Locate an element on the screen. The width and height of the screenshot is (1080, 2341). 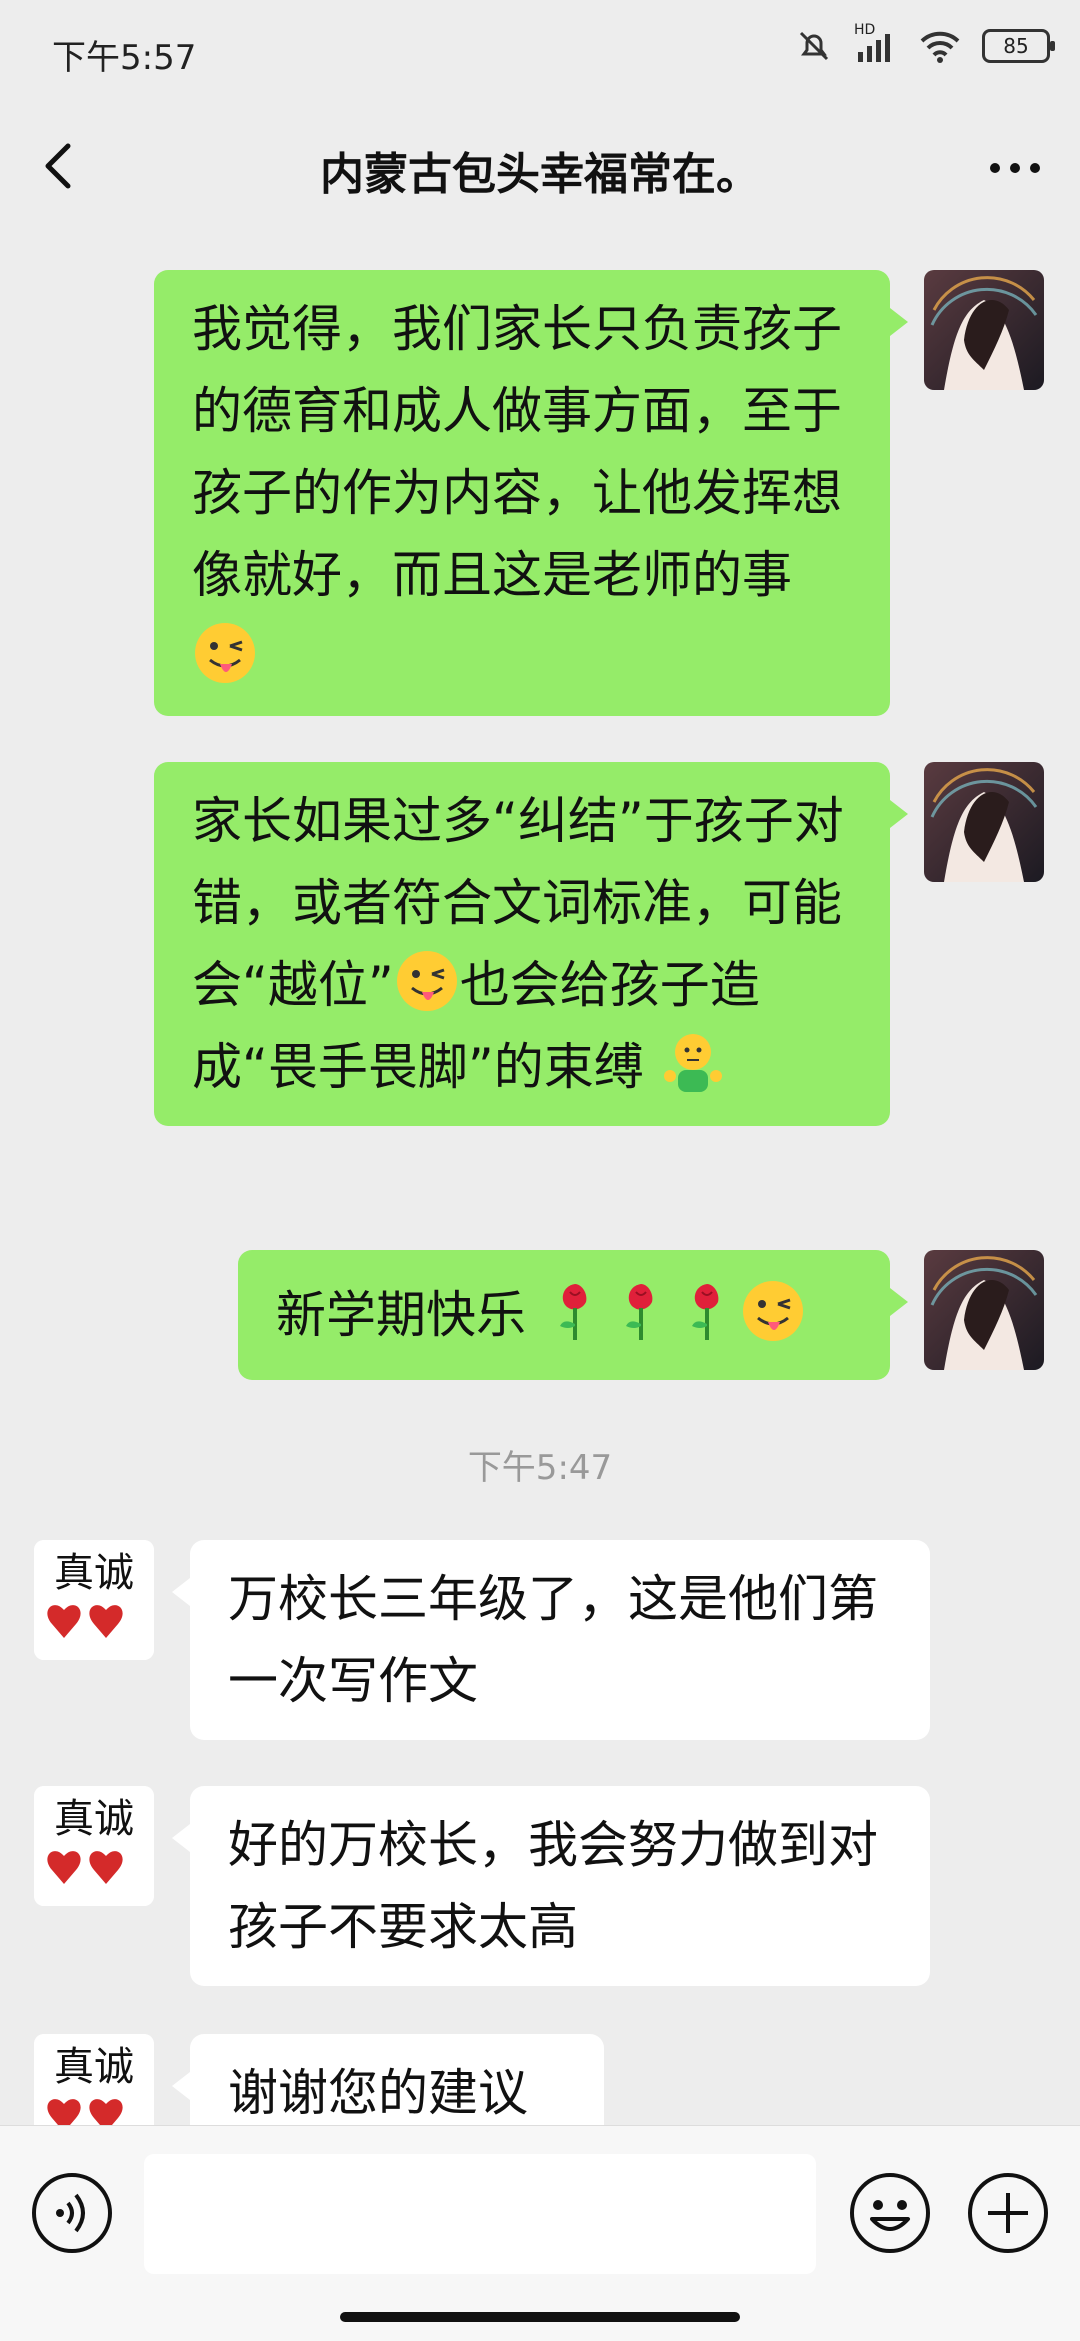
message-text: 好的万校长，我会努力做到对孩子不要求太高 is located at coordinates (553, 1886).